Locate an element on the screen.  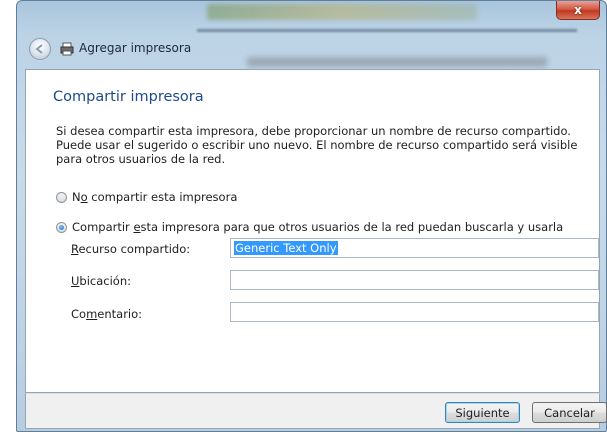
background-window-blur-line is located at coordinates (387, 30).